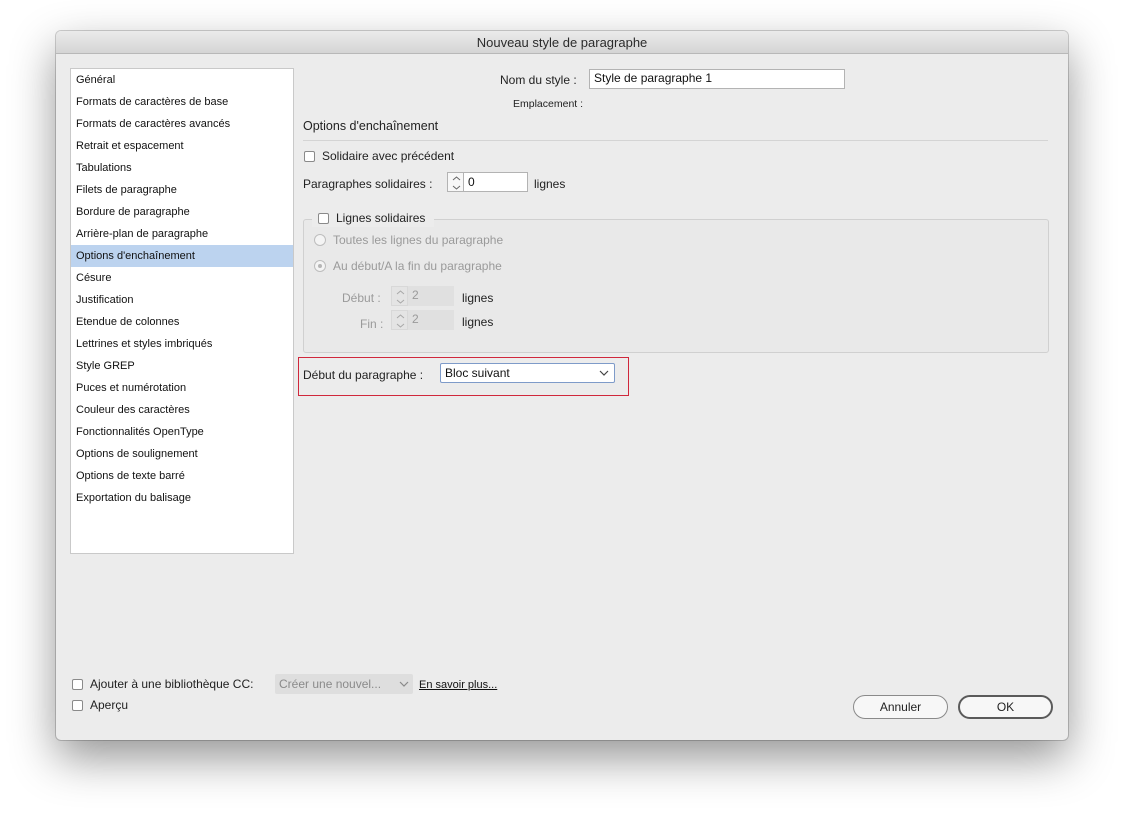  Describe the element at coordinates (182, 190) in the screenshot. I see `sidebar-item-paragraph-rules: Filets de paragraphe` at that location.